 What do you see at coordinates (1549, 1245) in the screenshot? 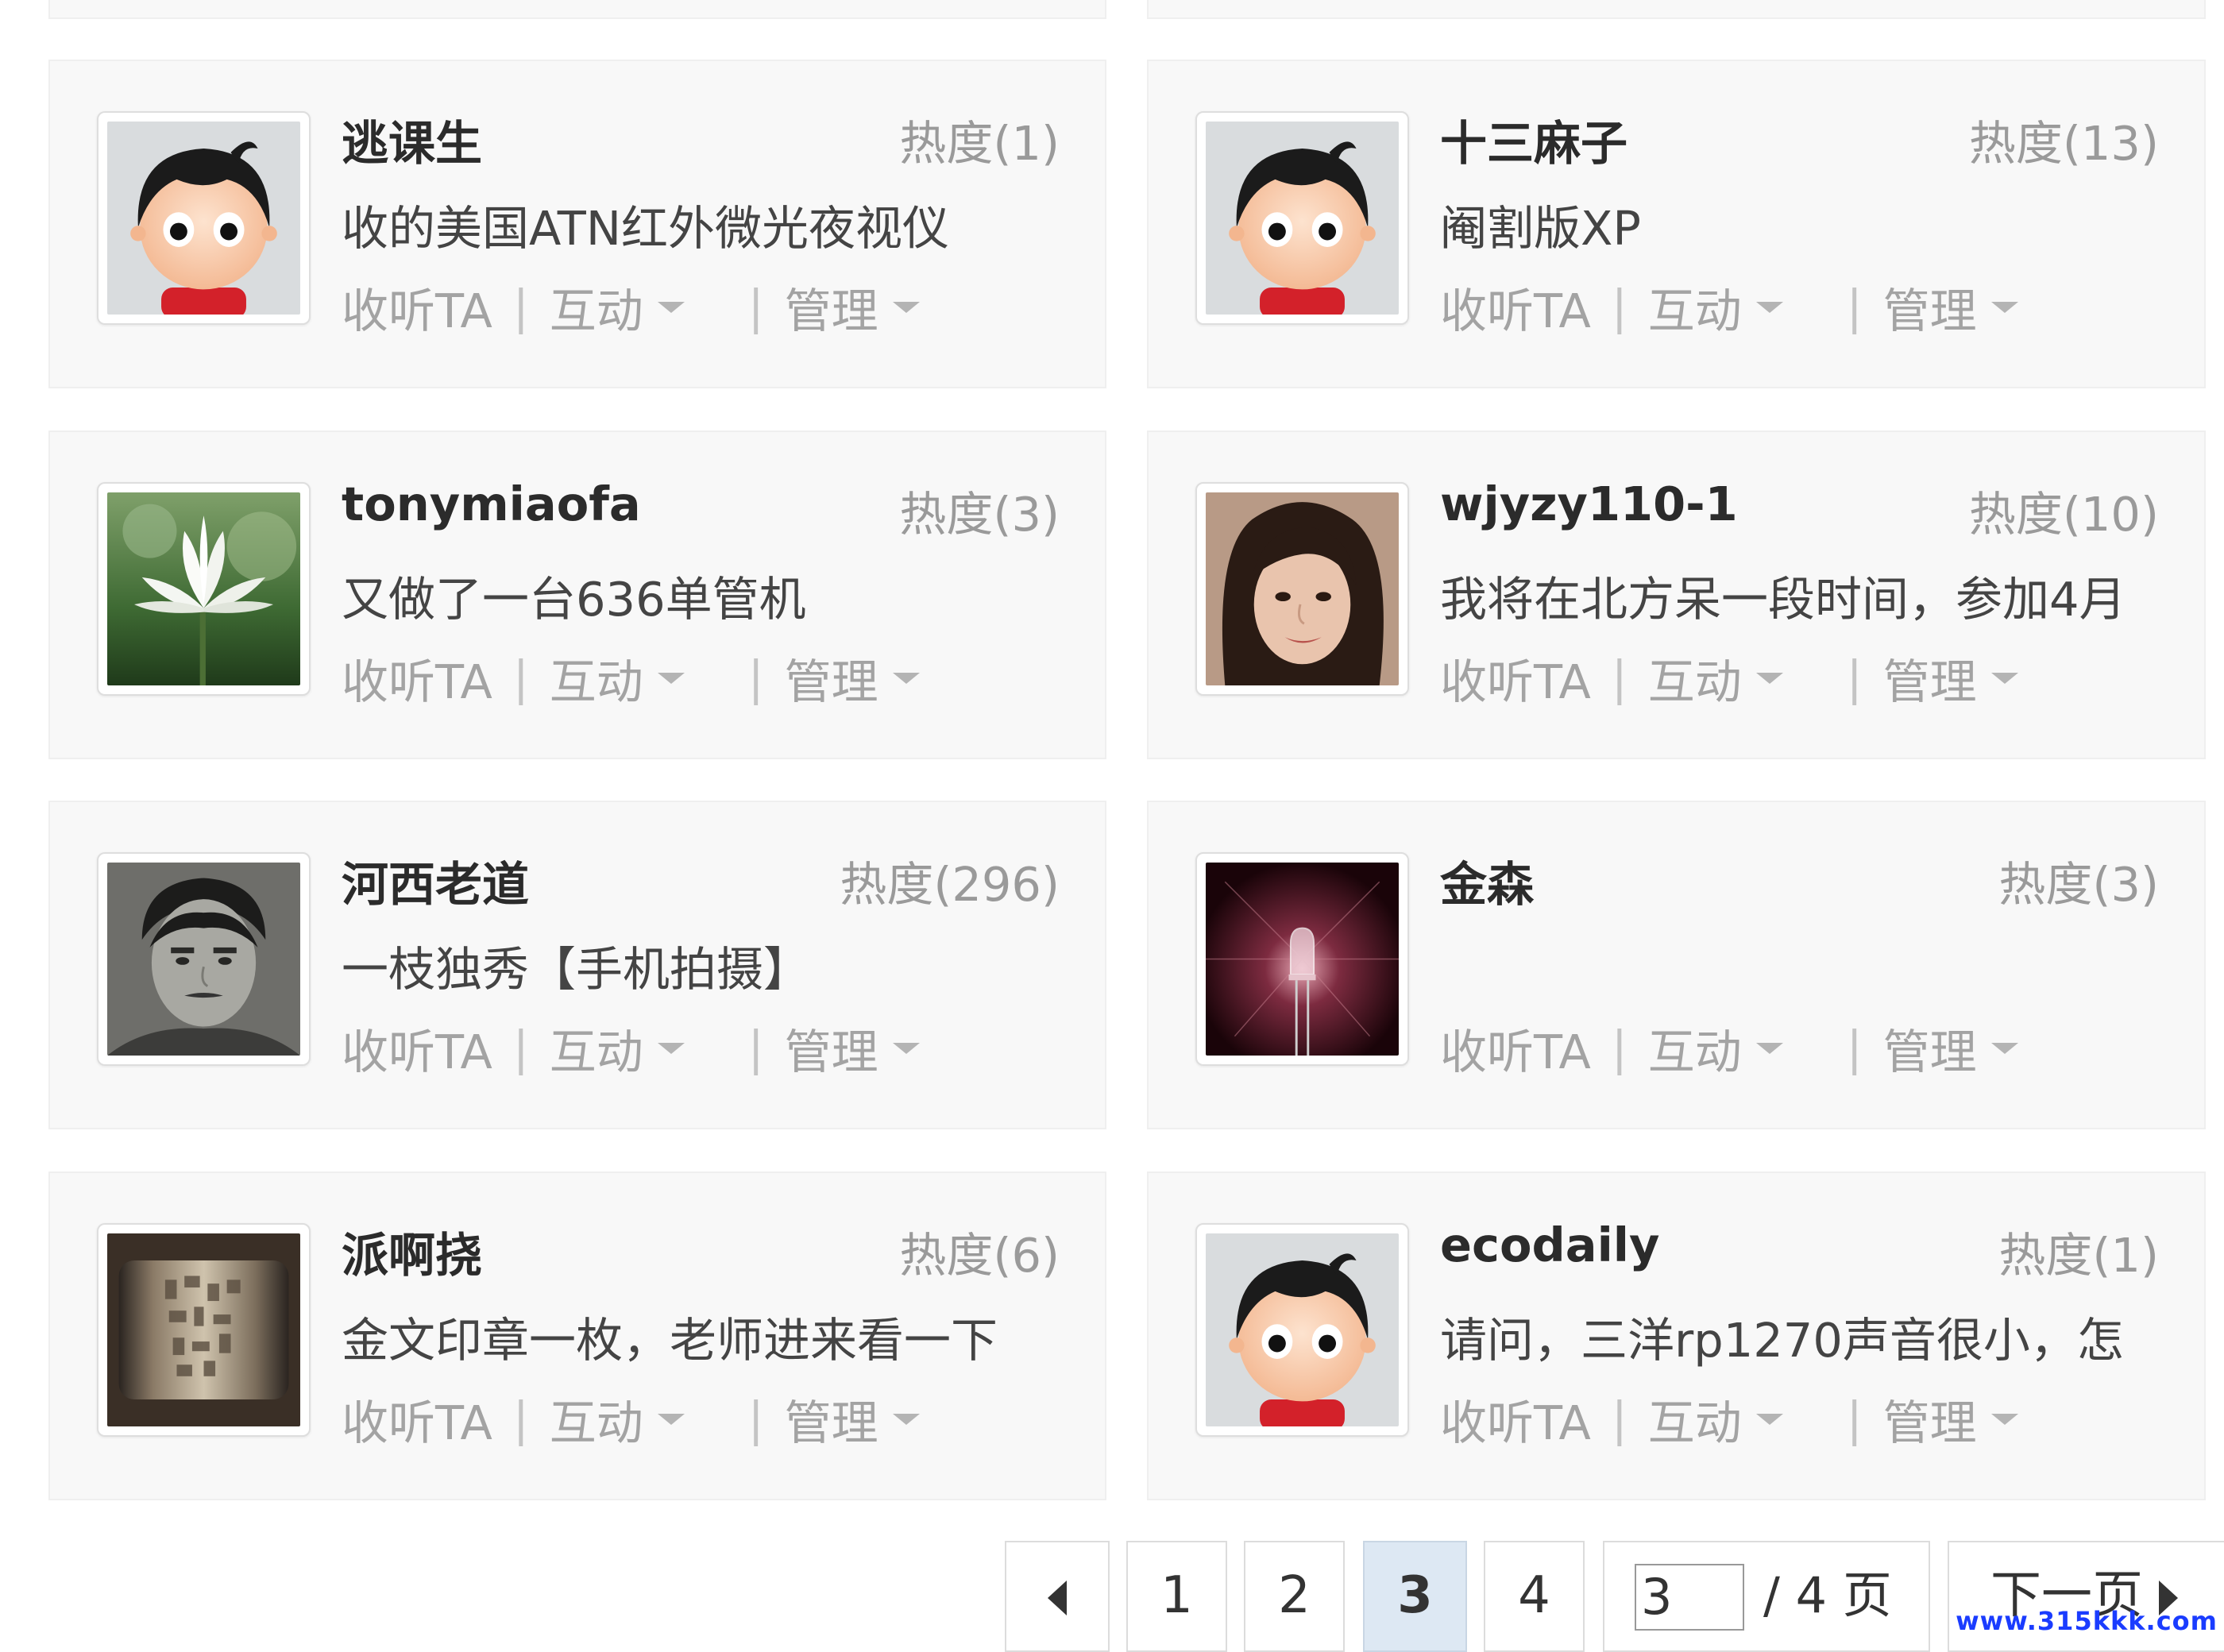
I see `user-name: ecodaily` at bounding box center [1549, 1245].